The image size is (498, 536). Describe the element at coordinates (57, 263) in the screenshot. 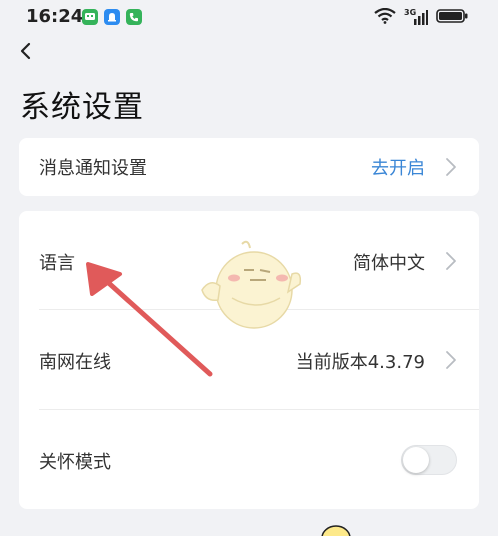

I see `language-label: 语言` at that location.